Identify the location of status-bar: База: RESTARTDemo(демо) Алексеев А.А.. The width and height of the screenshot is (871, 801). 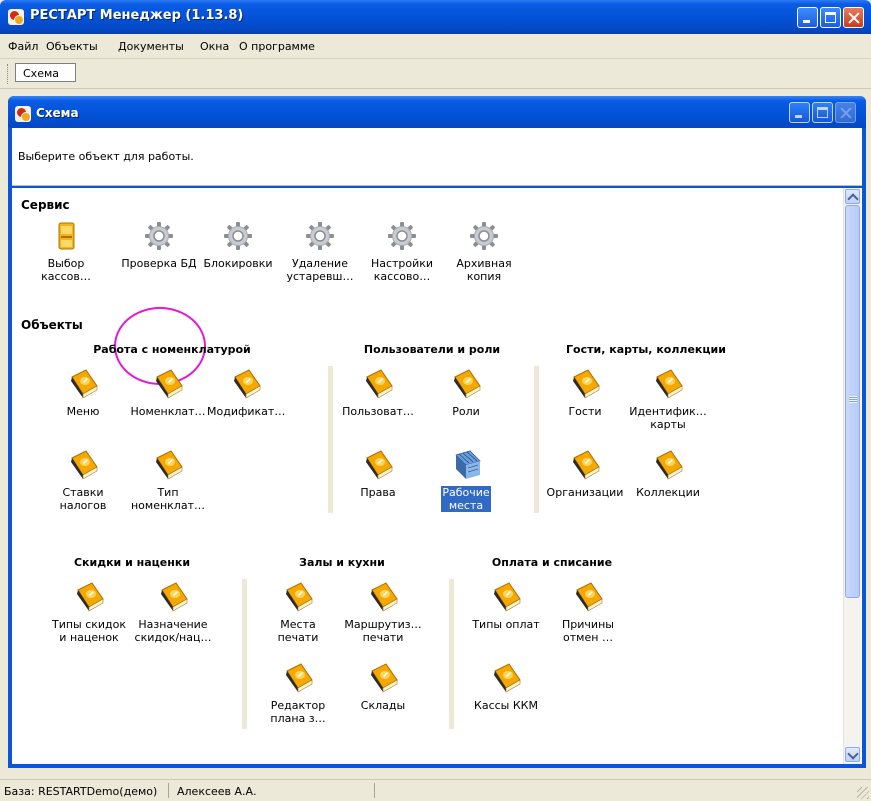
(435, 790).